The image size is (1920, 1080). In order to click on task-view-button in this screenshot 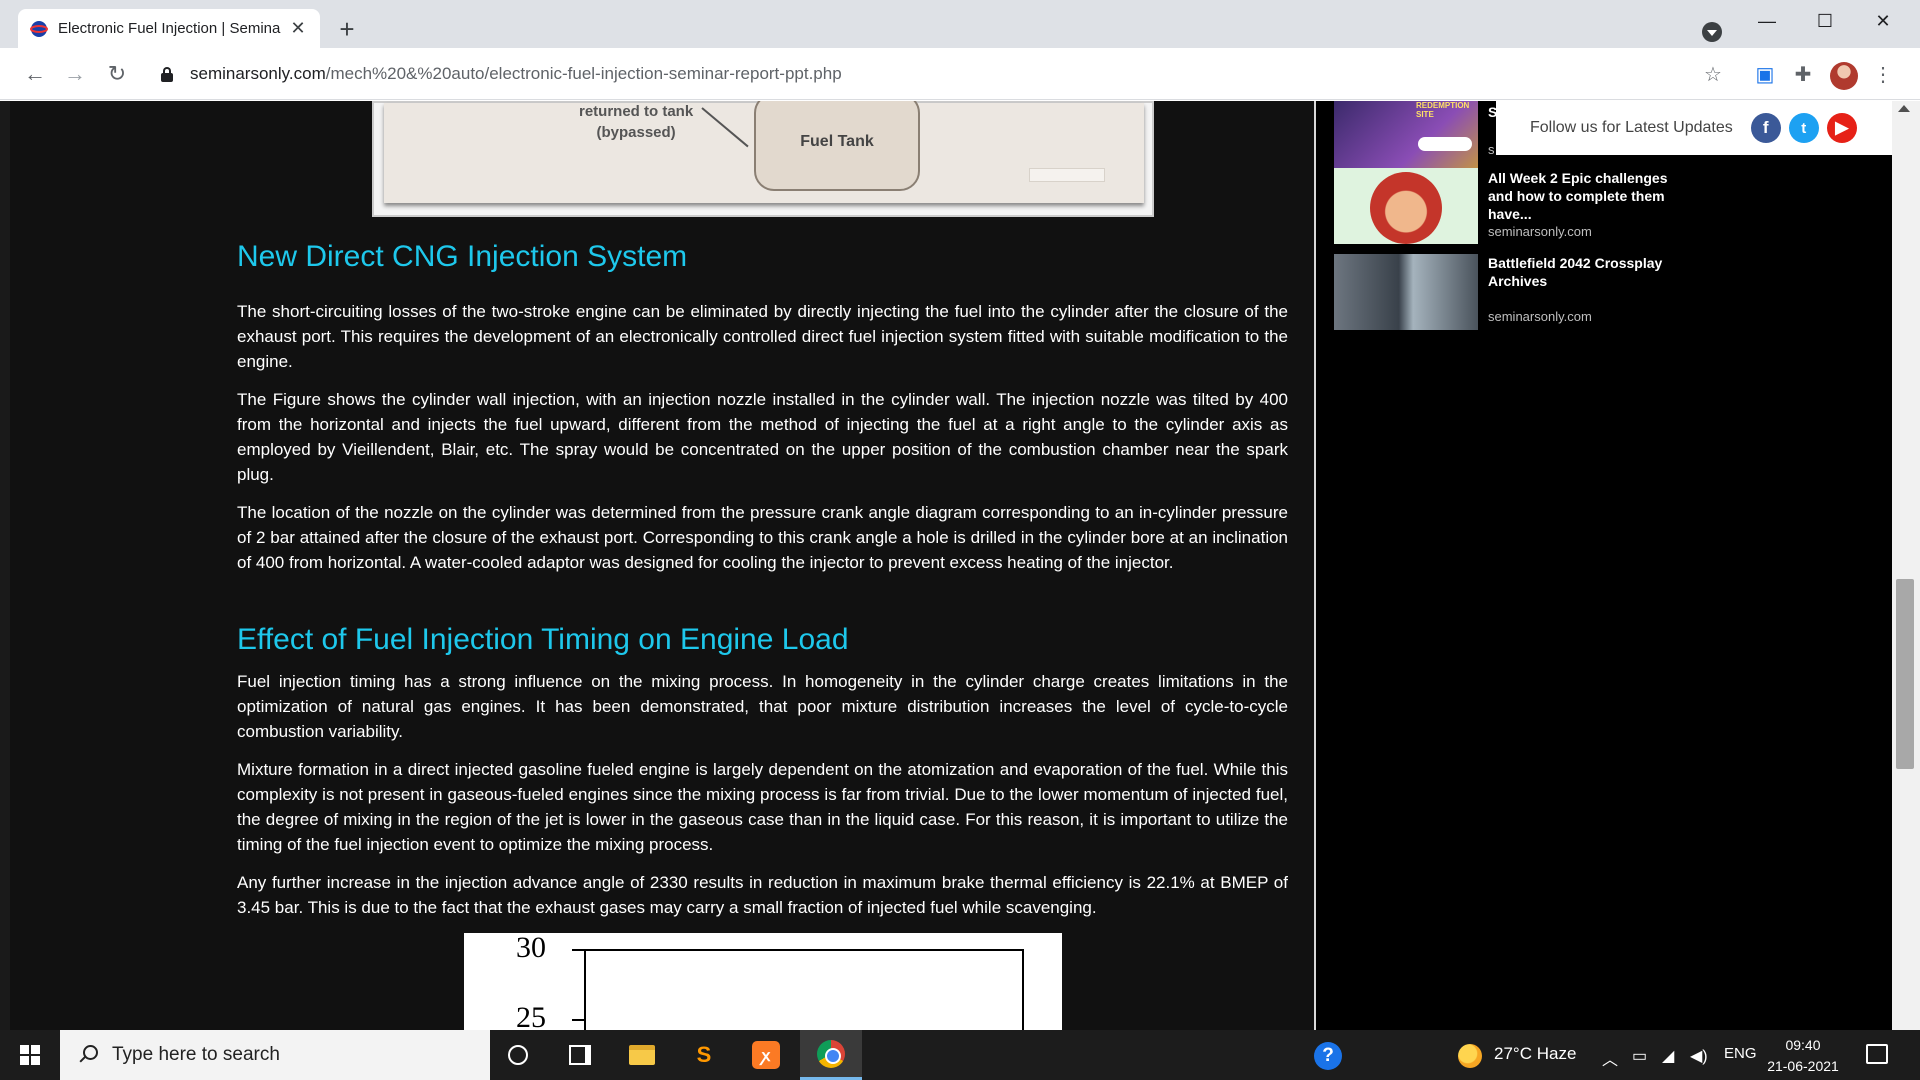, I will do `click(580, 1055)`.